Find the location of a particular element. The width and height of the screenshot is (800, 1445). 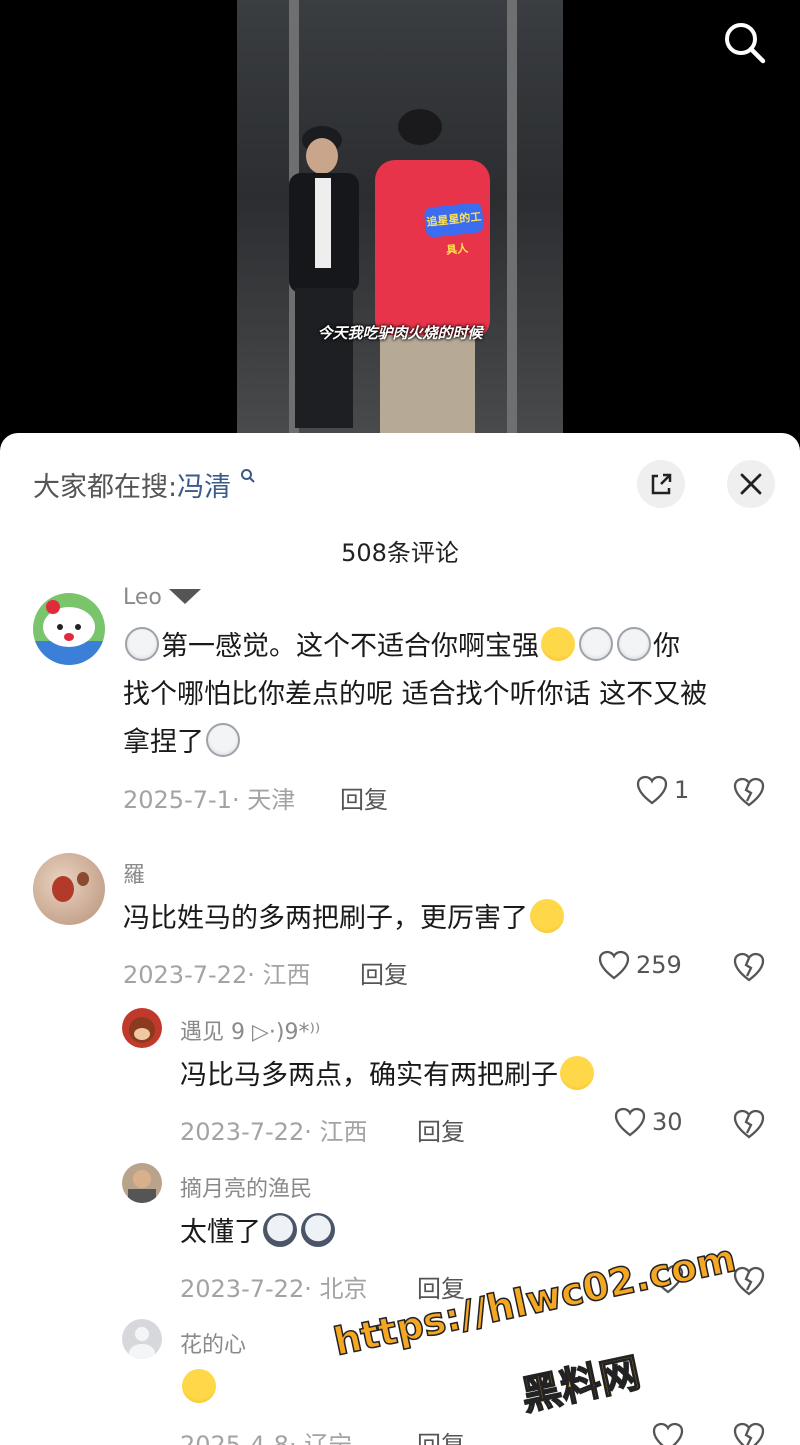

username-text: Leo is located at coordinates (142, 597).